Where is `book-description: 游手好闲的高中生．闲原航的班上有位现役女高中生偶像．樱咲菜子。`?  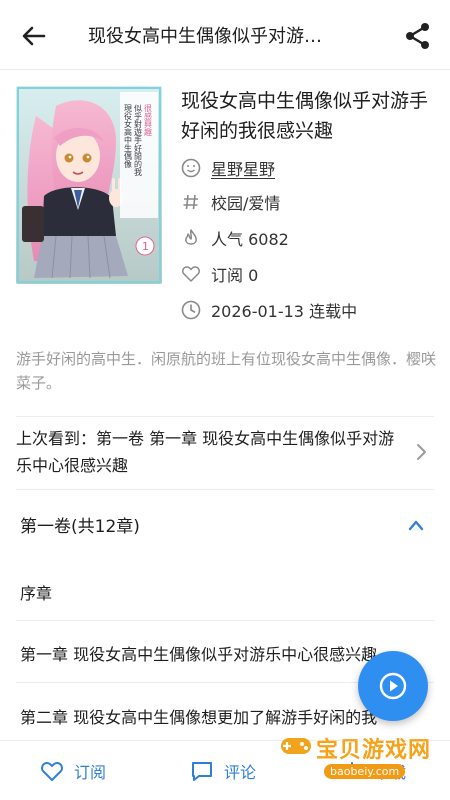
book-description: 游手好闲的高中生．闲原航的班上有位现役女高中生偶像．樱咲菜子。 is located at coordinates (226, 371).